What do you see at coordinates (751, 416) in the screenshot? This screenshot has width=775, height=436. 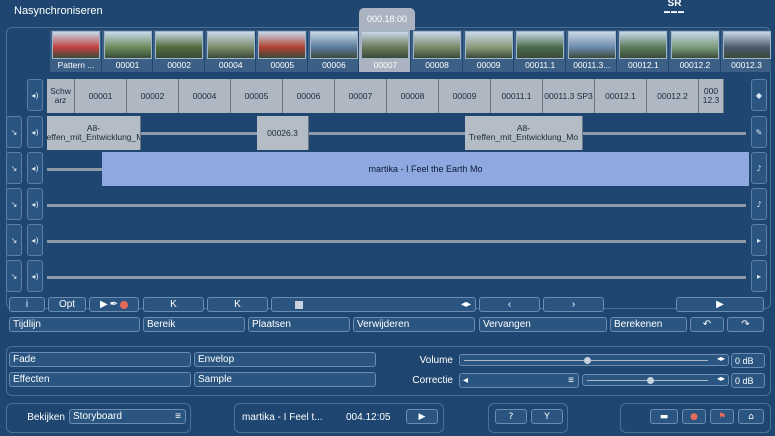 I see `home-button: ⌂` at bounding box center [751, 416].